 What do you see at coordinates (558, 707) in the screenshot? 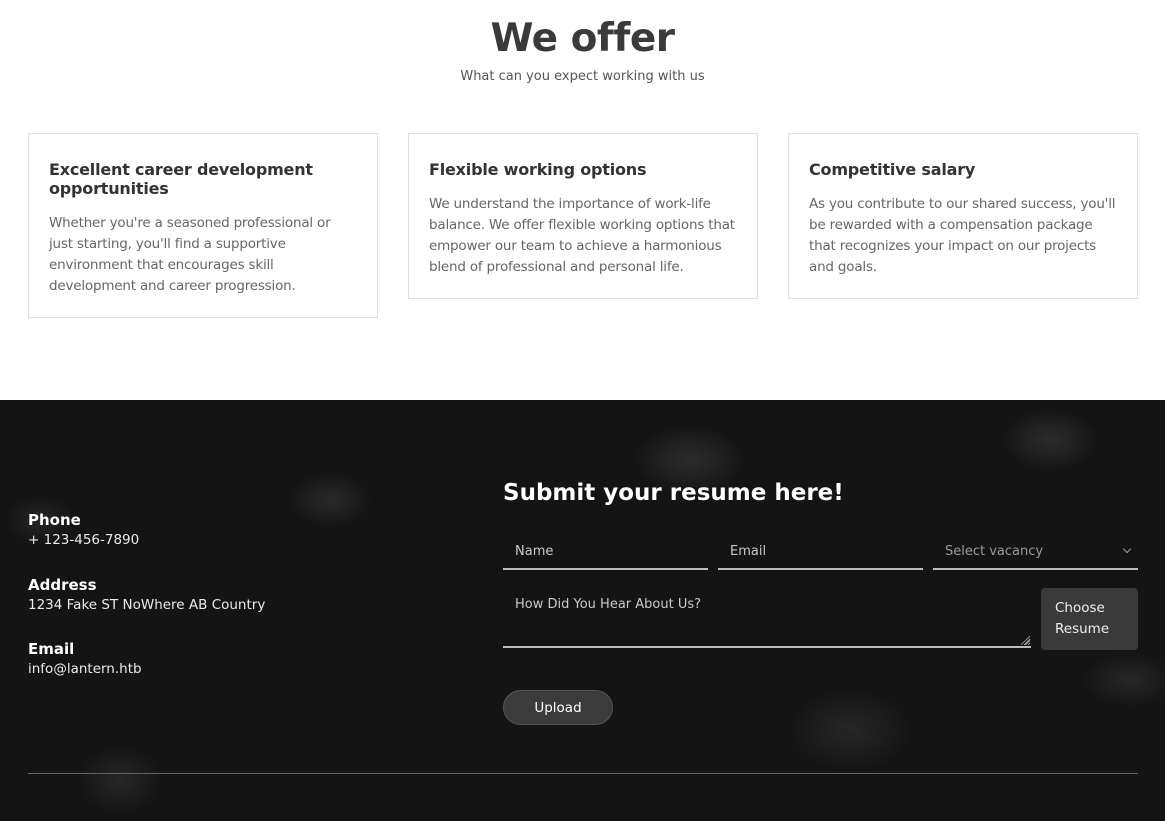
I see `upload-button: Upload` at bounding box center [558, 707].